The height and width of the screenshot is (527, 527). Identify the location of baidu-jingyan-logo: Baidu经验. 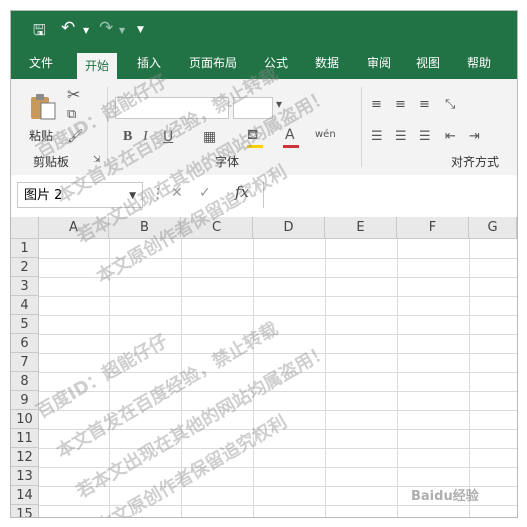
(445, 496).